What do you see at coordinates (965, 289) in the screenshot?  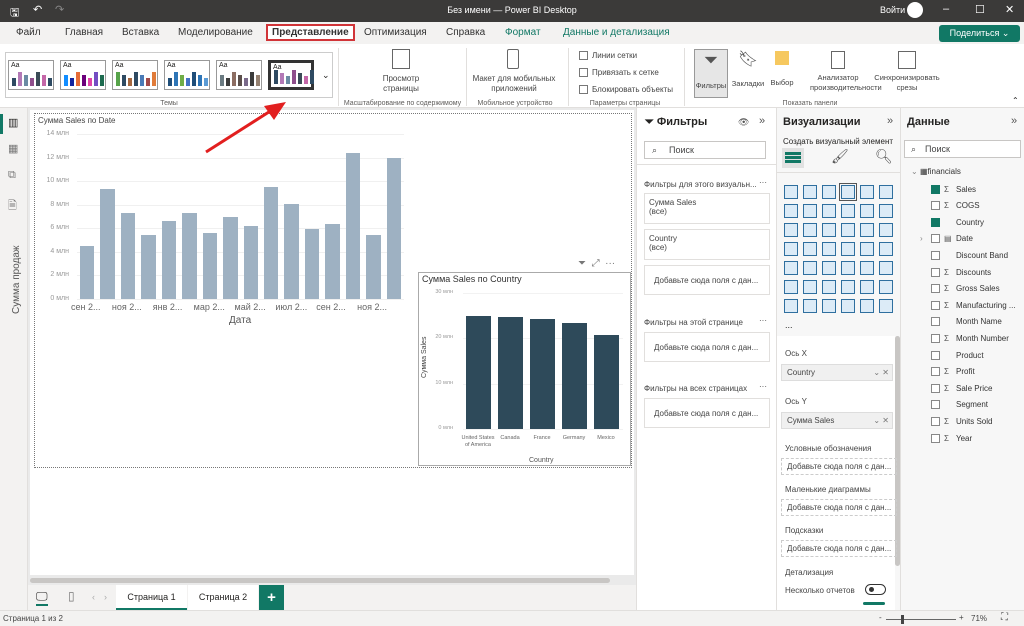 I see `field-item: Σ Gross Sales` at bounding box center [965, 289].